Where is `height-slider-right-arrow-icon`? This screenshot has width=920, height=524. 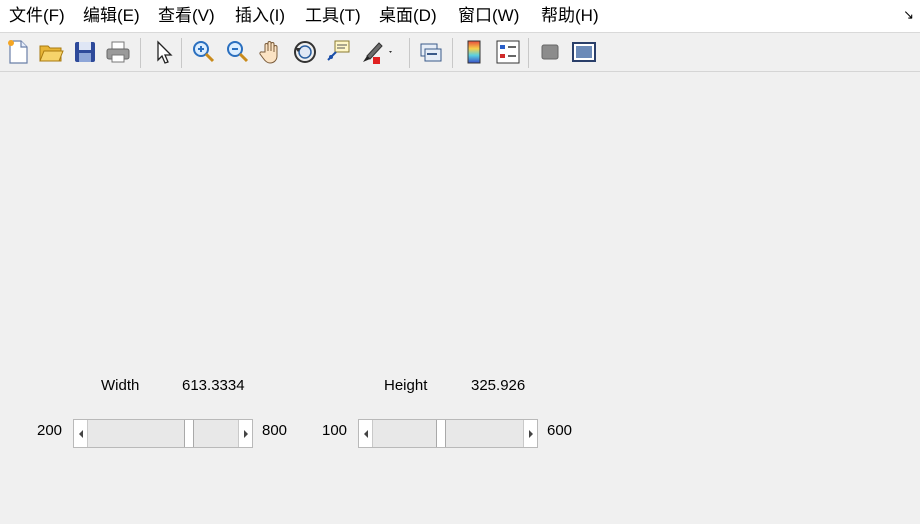
height-slider-right-arrow-icon is located at coordinates (530, 433).